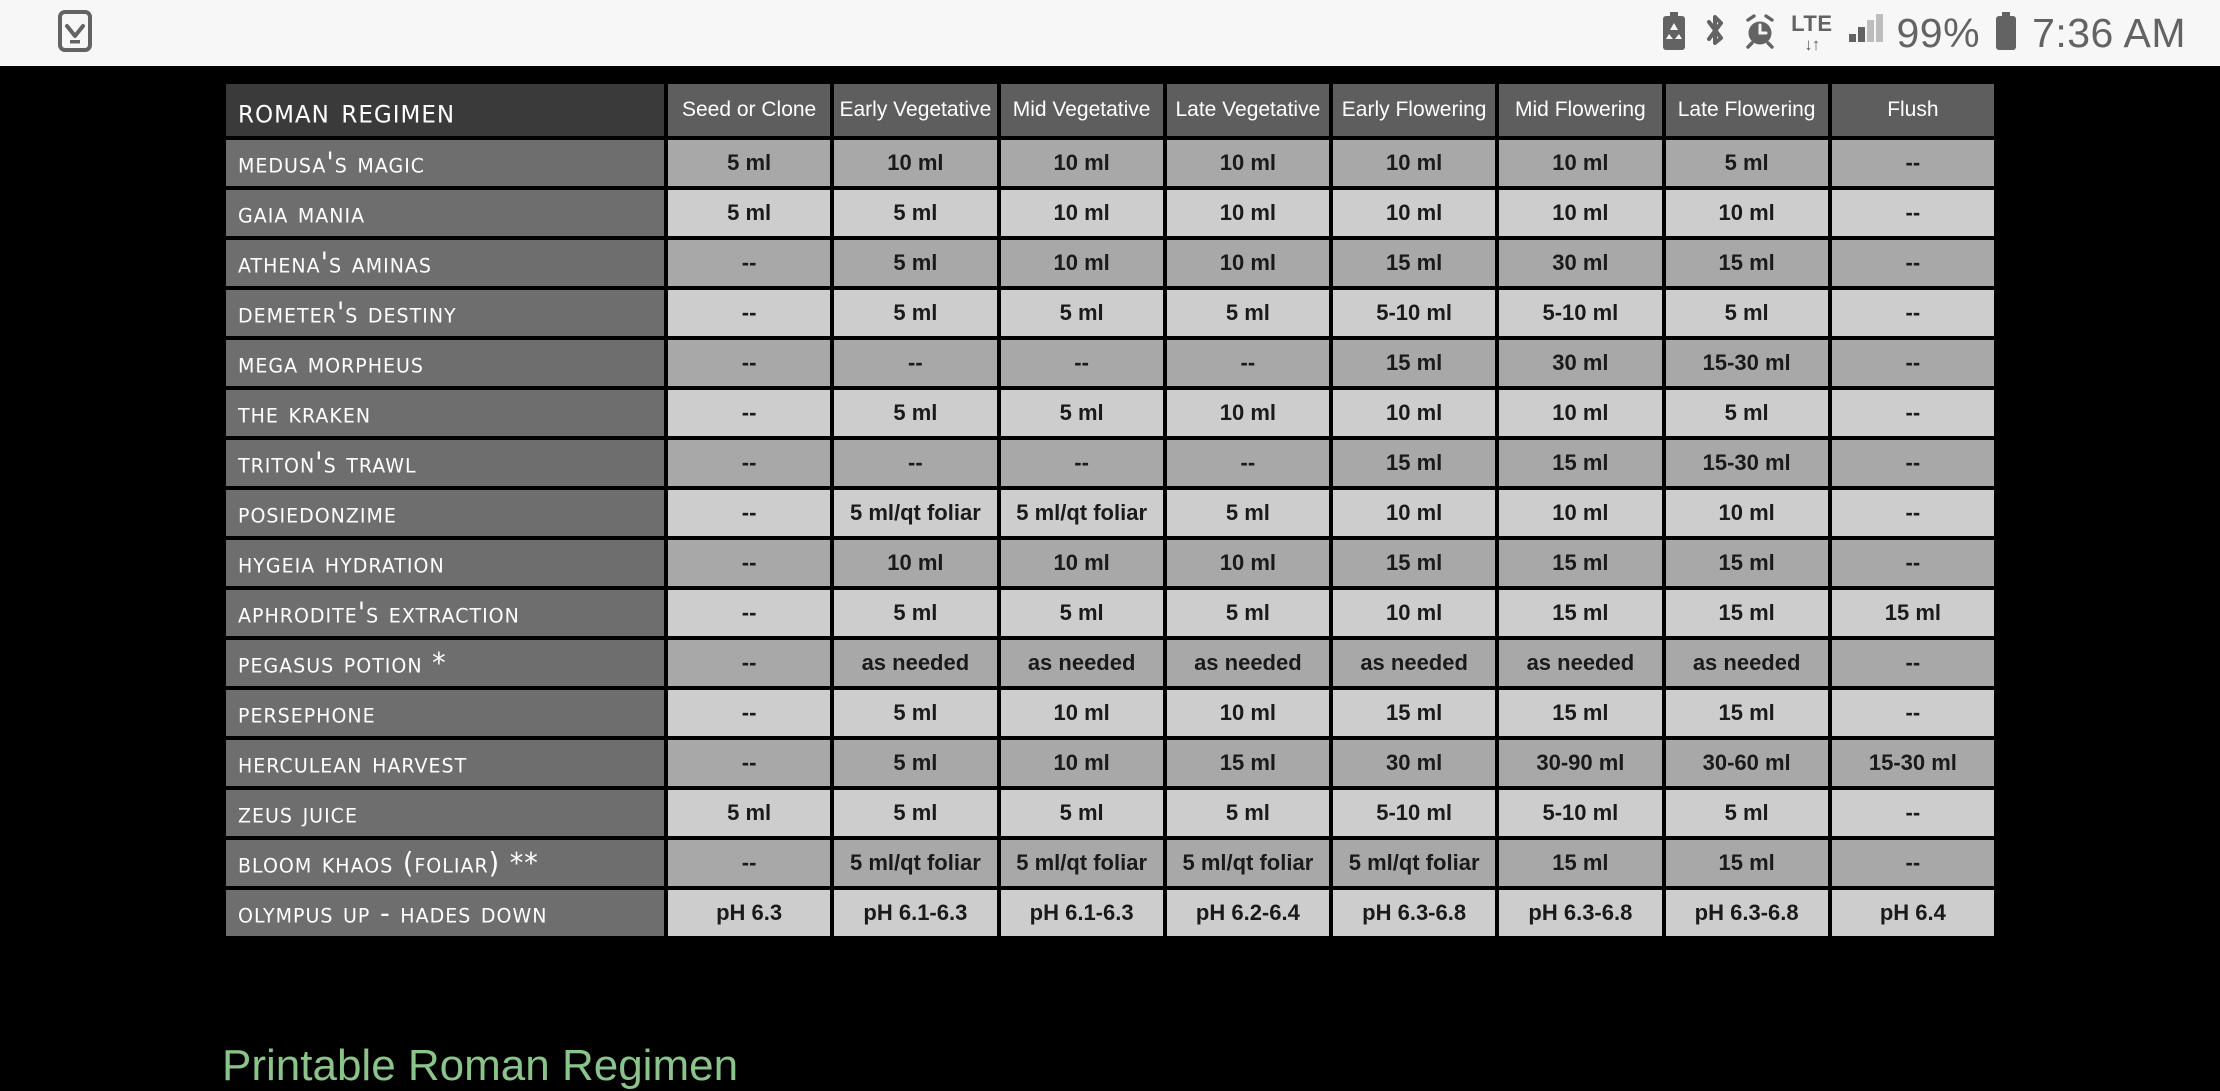 This screenshot has height=1091, width=2220. I want to click on row-label-1: Medusa's Magic, so click(445, 163).